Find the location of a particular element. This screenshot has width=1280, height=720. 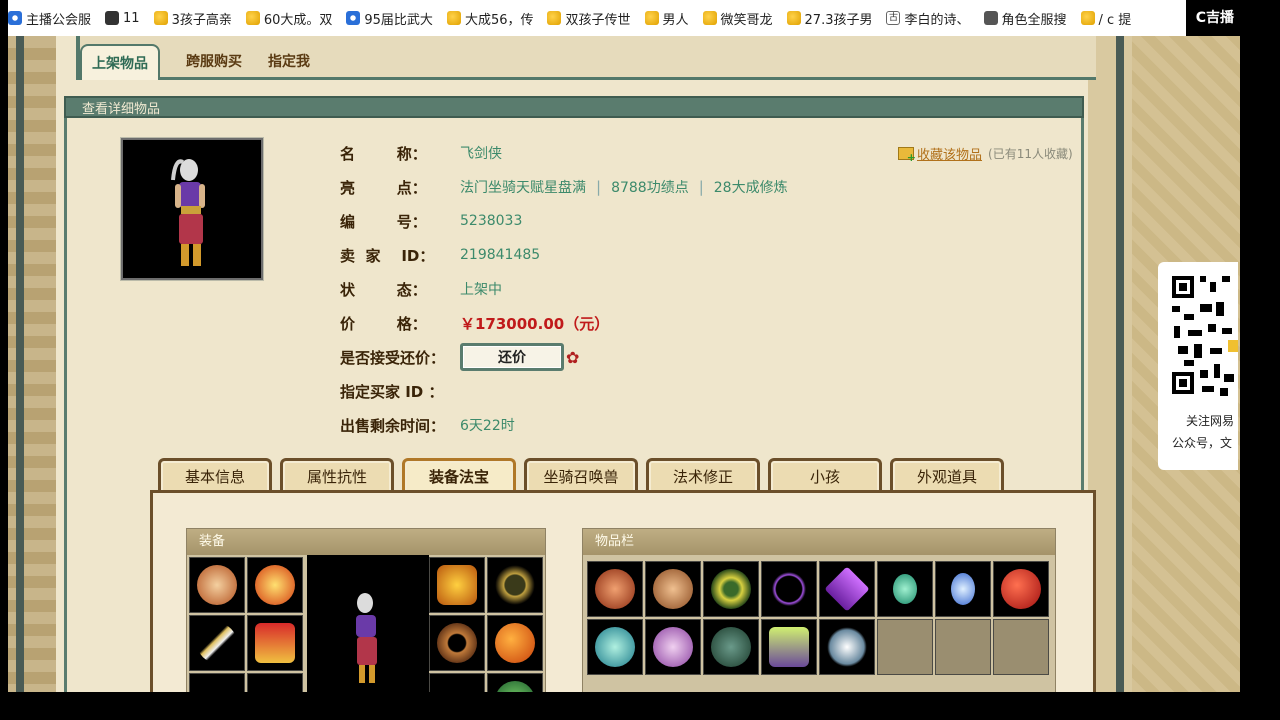

bookmark-label: 27.3孩子男 is located at coordinates (838, 20).